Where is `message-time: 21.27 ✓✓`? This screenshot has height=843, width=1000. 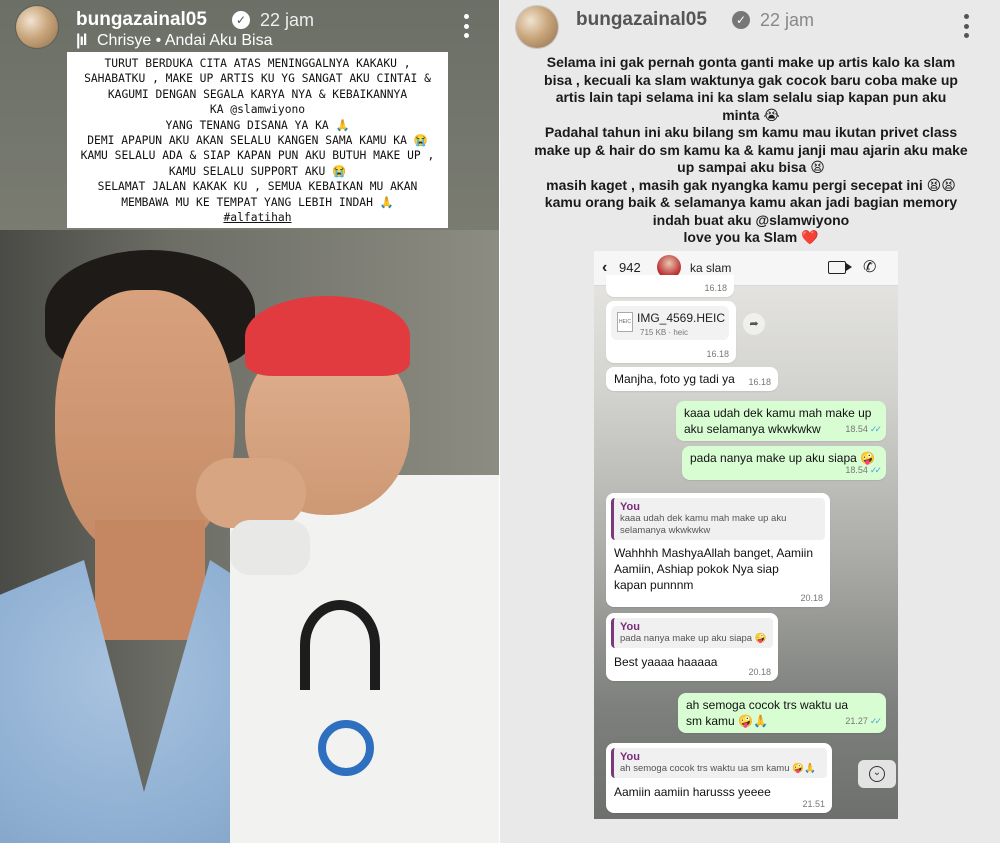 message-time: 21.27 ✓✓ is located at coordinates (863, 721).